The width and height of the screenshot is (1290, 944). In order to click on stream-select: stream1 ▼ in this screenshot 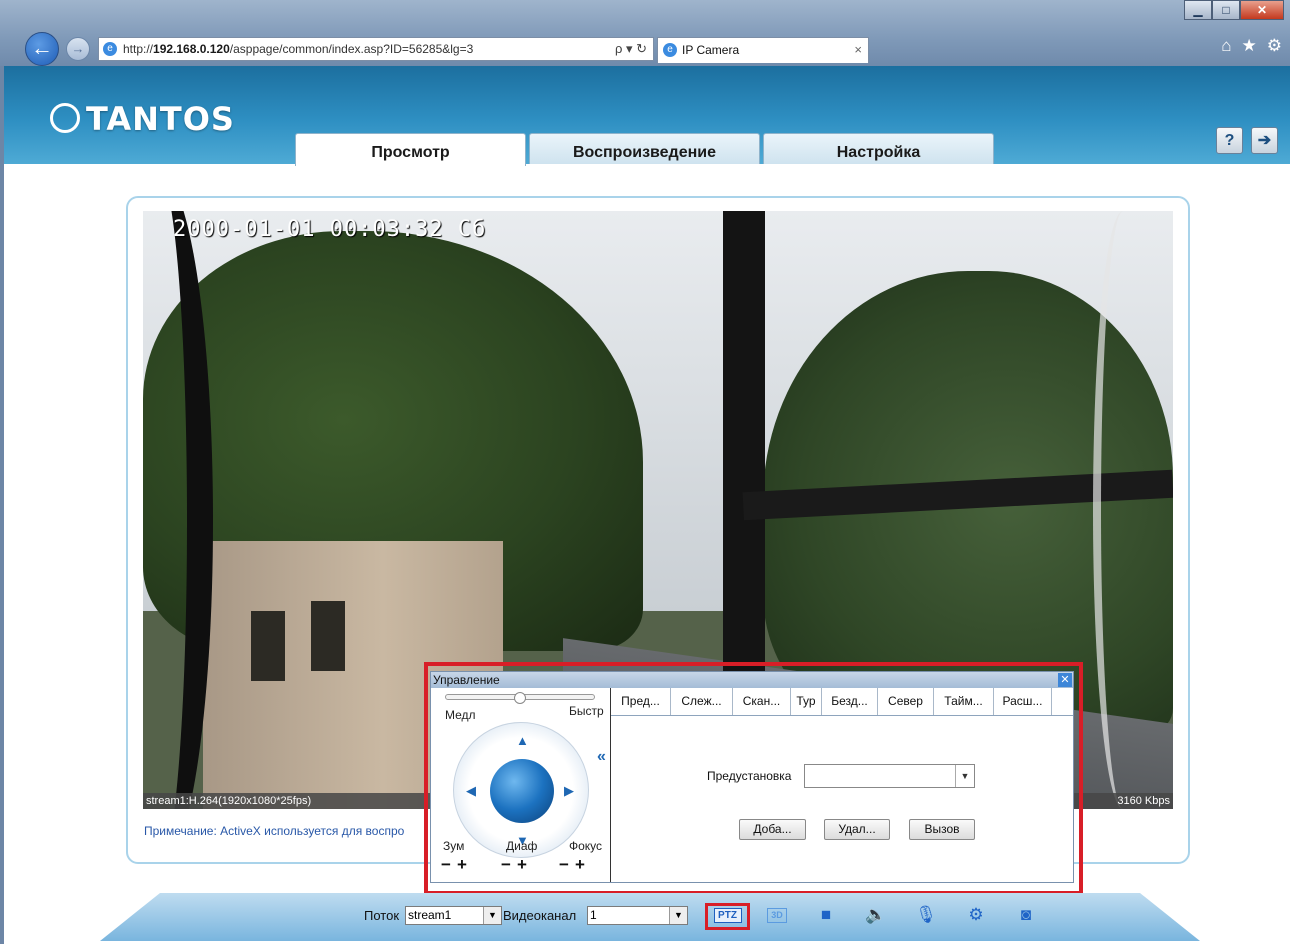, I will do `click(453, 915)`.